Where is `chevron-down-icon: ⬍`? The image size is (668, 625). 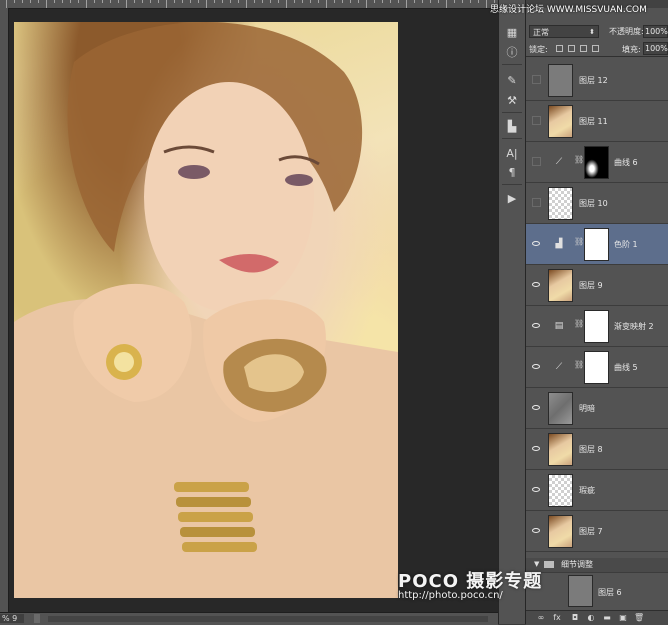
chevron-down-icon: ⬍ is located at coordinates (592, 32).